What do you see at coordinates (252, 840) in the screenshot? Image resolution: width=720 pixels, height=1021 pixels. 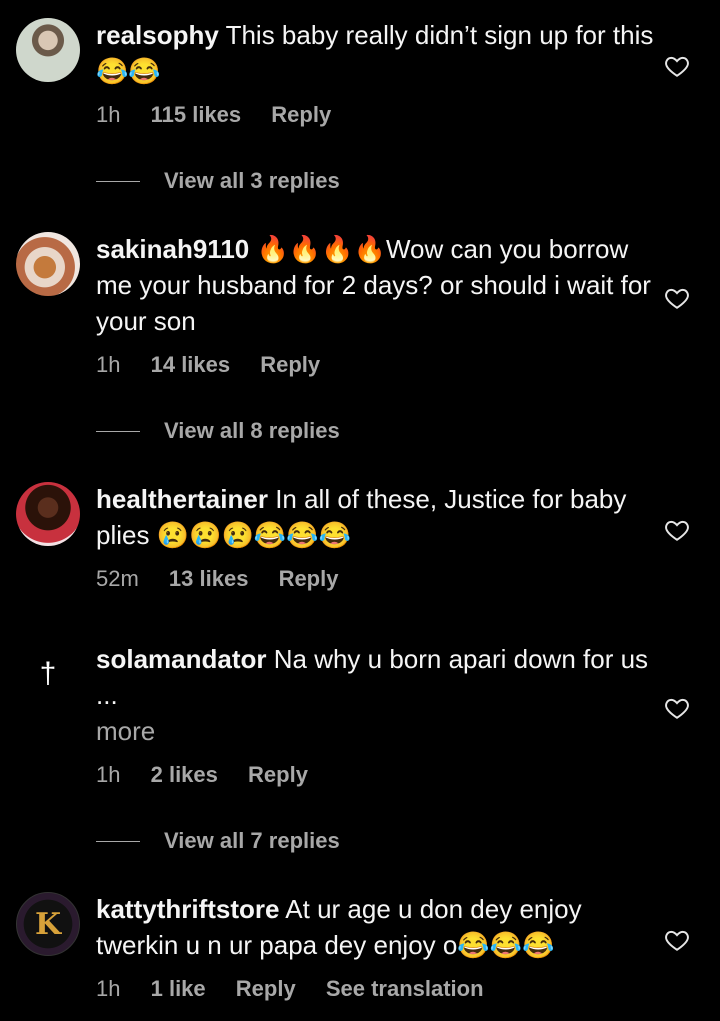 I see `view-replies-label: View all 7 replies` at bounding box center [252, 840].